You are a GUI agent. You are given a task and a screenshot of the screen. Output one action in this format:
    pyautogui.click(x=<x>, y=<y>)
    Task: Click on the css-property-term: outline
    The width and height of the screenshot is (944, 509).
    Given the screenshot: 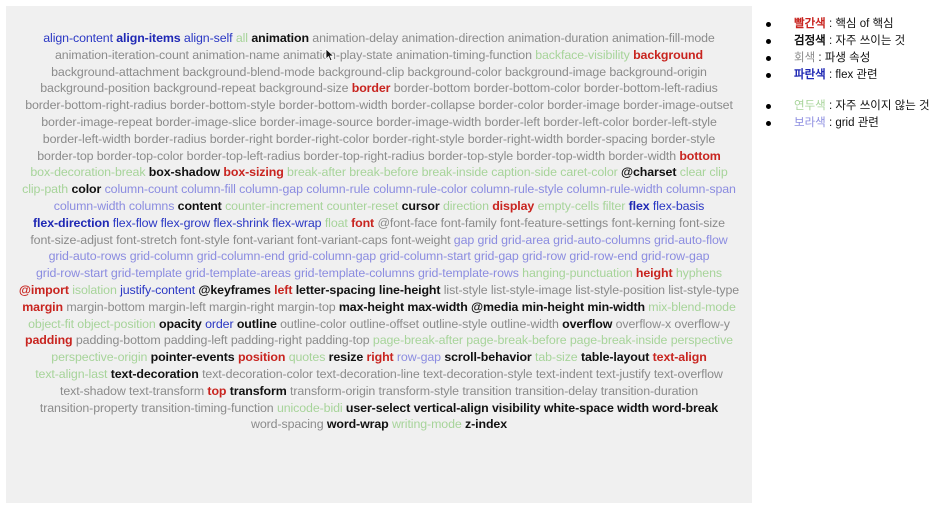 What is the action you would take?
    pyautogui.click(x=256, y=323)
    